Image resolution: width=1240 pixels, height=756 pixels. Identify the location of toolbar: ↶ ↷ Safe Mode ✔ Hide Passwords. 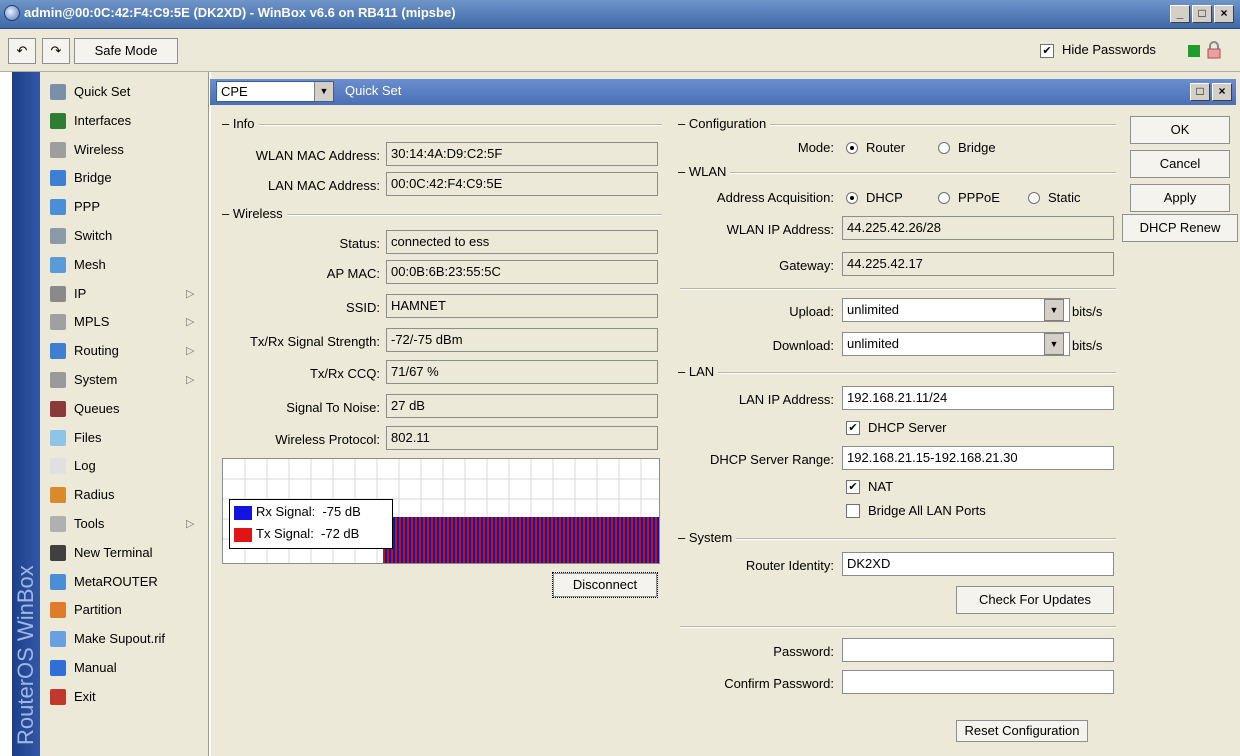
(620, 50).